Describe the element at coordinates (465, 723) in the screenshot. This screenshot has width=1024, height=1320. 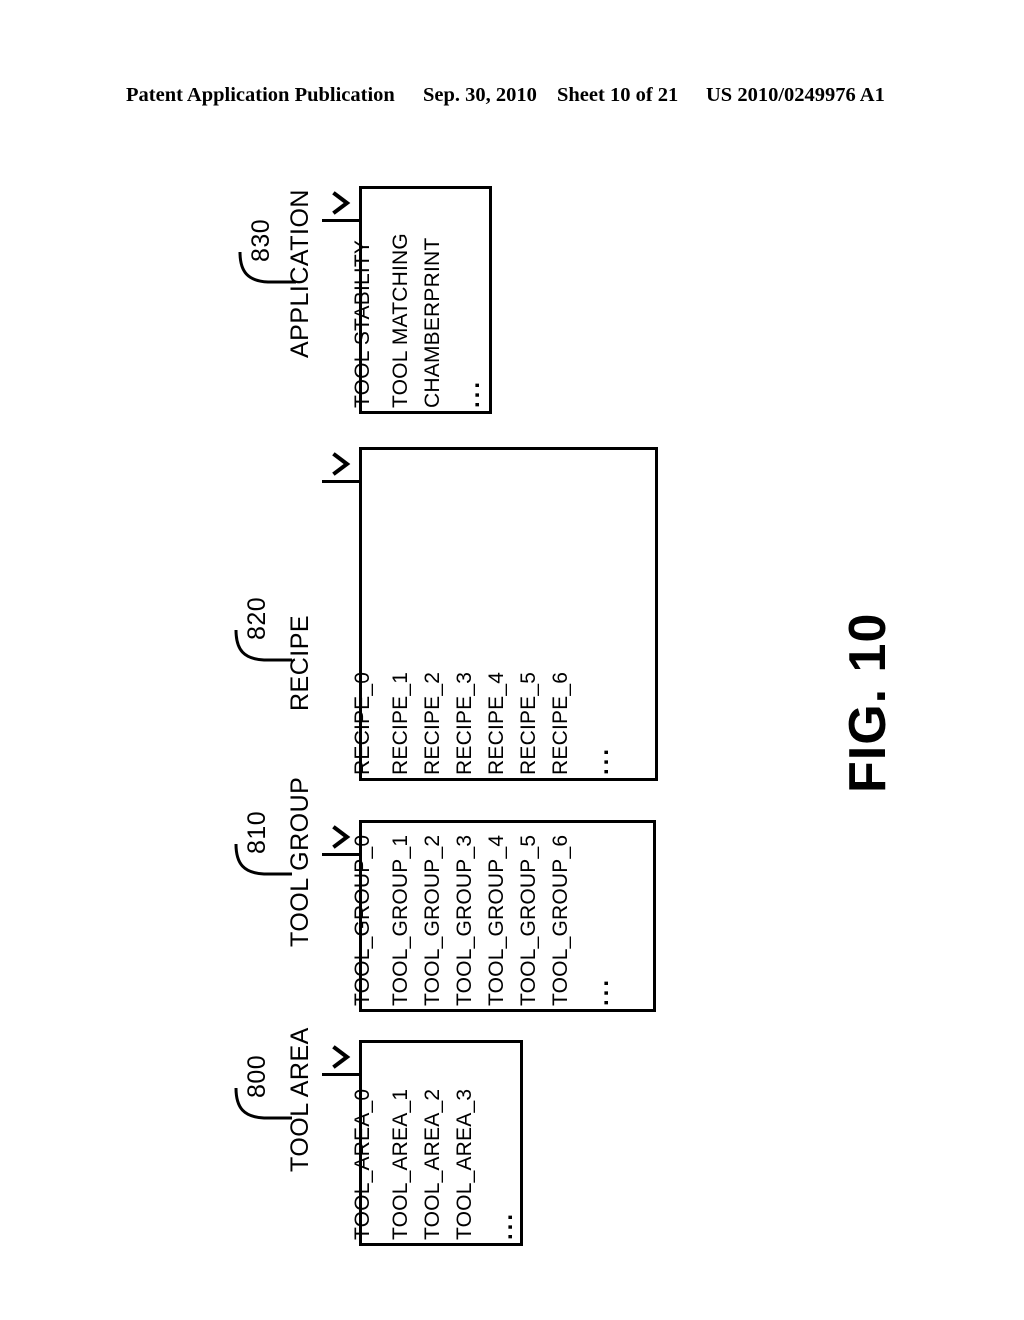
I see `dropdown-recipe-option-2: RECIPE_3` at that location.